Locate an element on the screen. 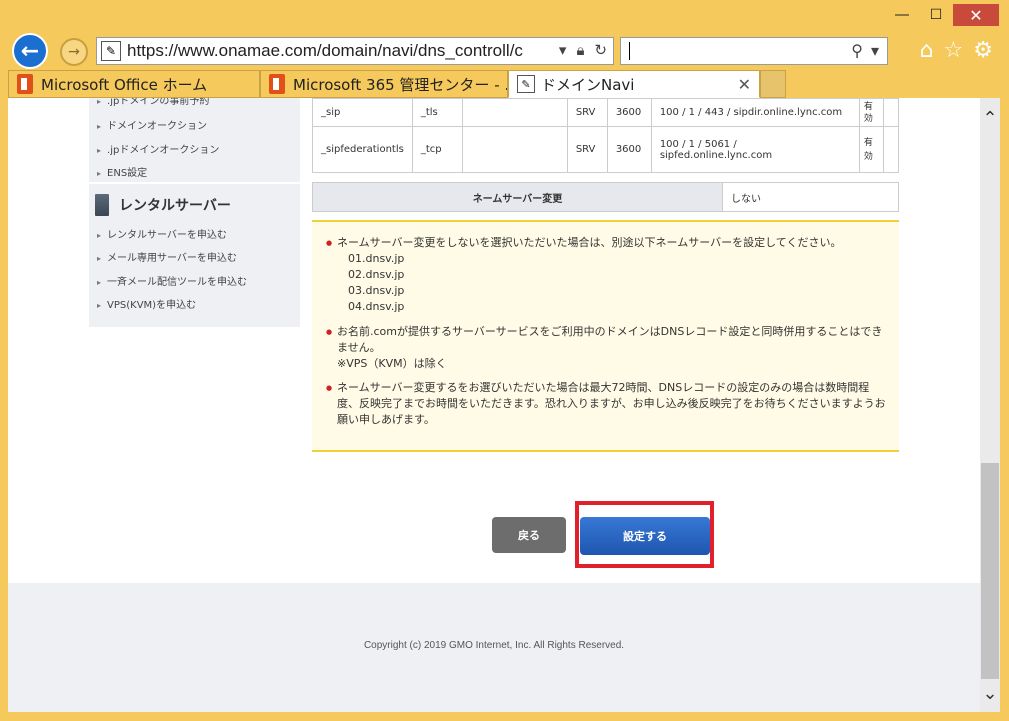 This screenshot has height=721, width=1009. sidebar-link-bulk-mail: 一斉メール配信ツールを申込む is located at coordinates (172, 280).